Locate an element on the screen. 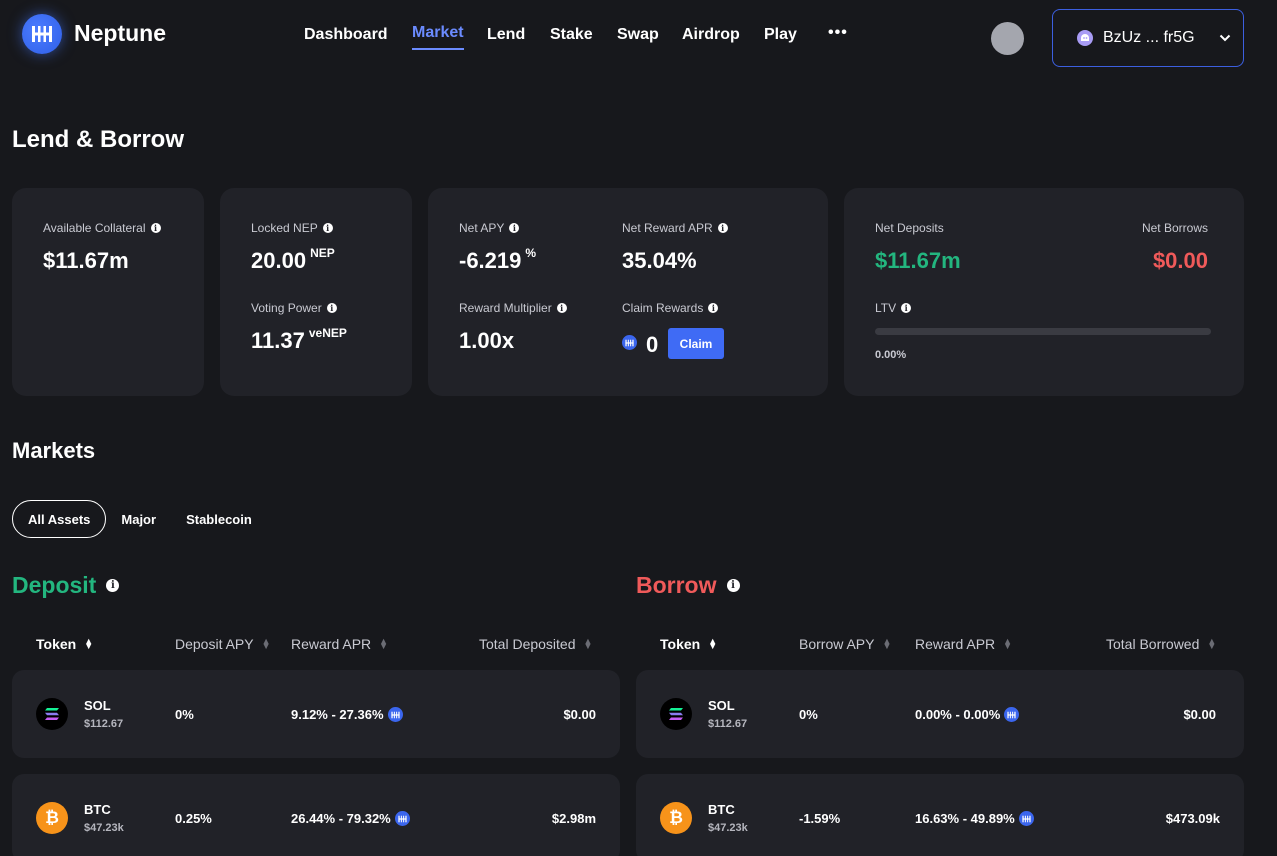 Image resolution: width=1277 pixels, height=856 pixels. deposit-col-token: Token ▲ ▼ is located at coordinates (64, 644).